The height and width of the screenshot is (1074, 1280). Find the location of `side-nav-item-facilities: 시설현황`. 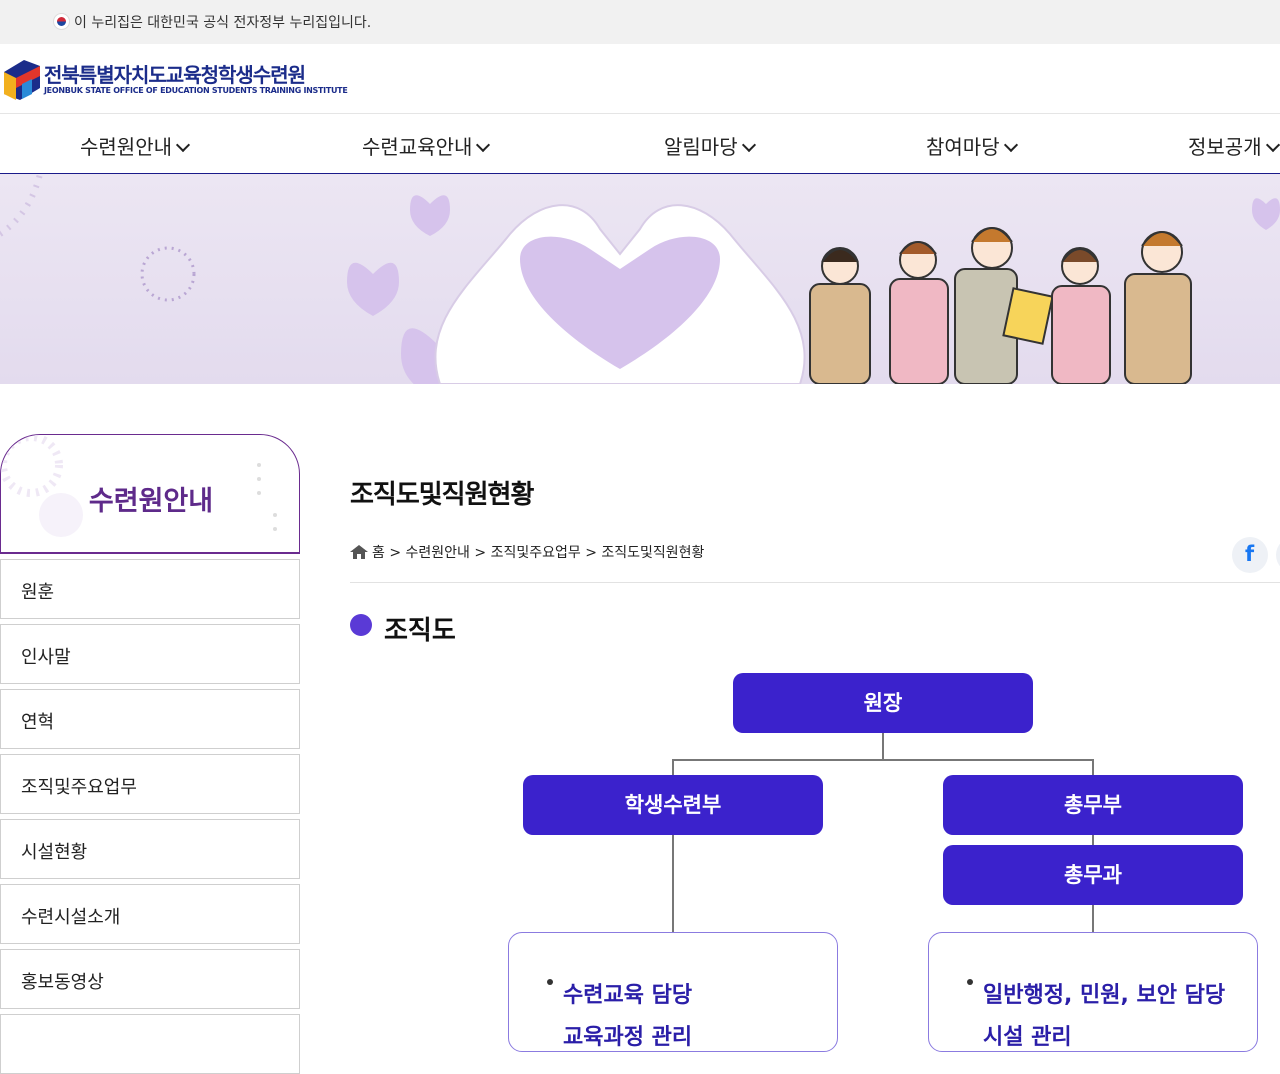

side-nav-item-facilities: 시설현황 is located at coordinates (150, 849).